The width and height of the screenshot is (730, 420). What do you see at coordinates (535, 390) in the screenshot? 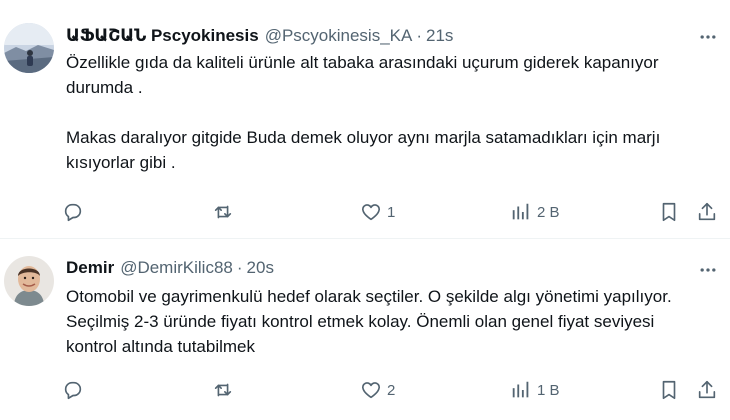
I see `views-button: 1 B` at bounding box center [535, 390].